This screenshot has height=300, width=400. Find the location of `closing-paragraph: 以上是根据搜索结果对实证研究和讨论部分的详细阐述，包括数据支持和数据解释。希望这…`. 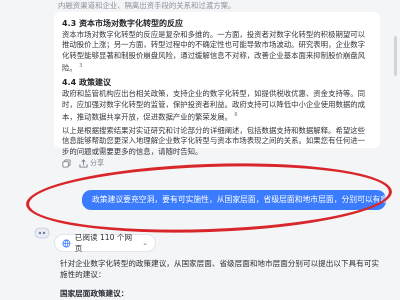

closing-paragraph: 以上是根据搜索结果对实证研究和讨论部分的详细阐述，包括数据支持和数据解释。希望这… is located at coordinates (214, 140).